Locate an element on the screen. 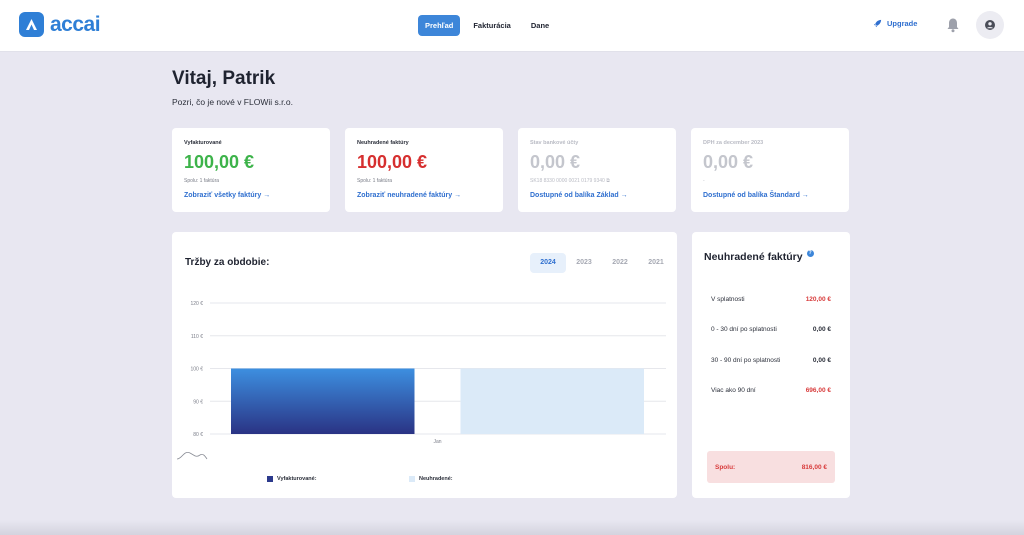 The width and height of the screenshot is (1024, 535). rocket-icon is located at coordinates (877, 23).